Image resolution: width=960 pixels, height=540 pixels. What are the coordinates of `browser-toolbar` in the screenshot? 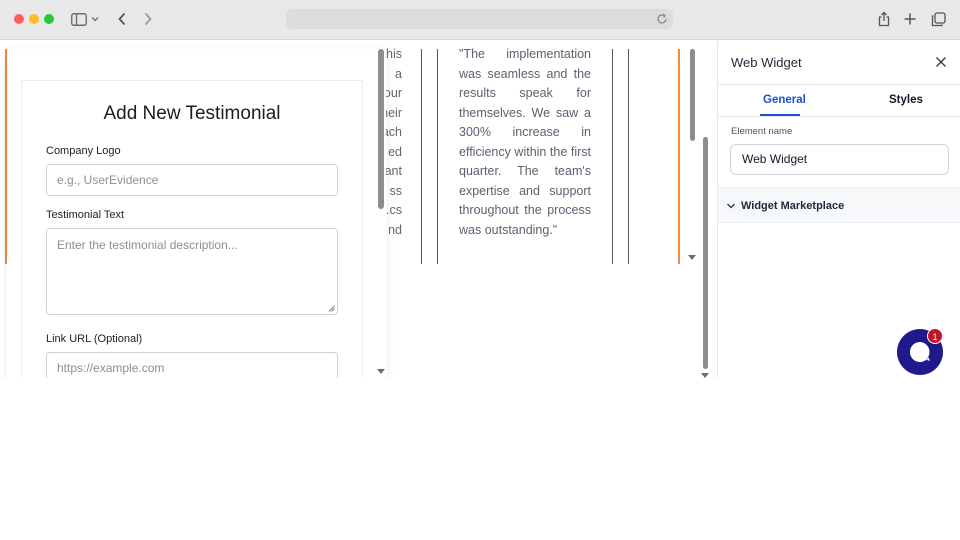 It's located at (480, 20).